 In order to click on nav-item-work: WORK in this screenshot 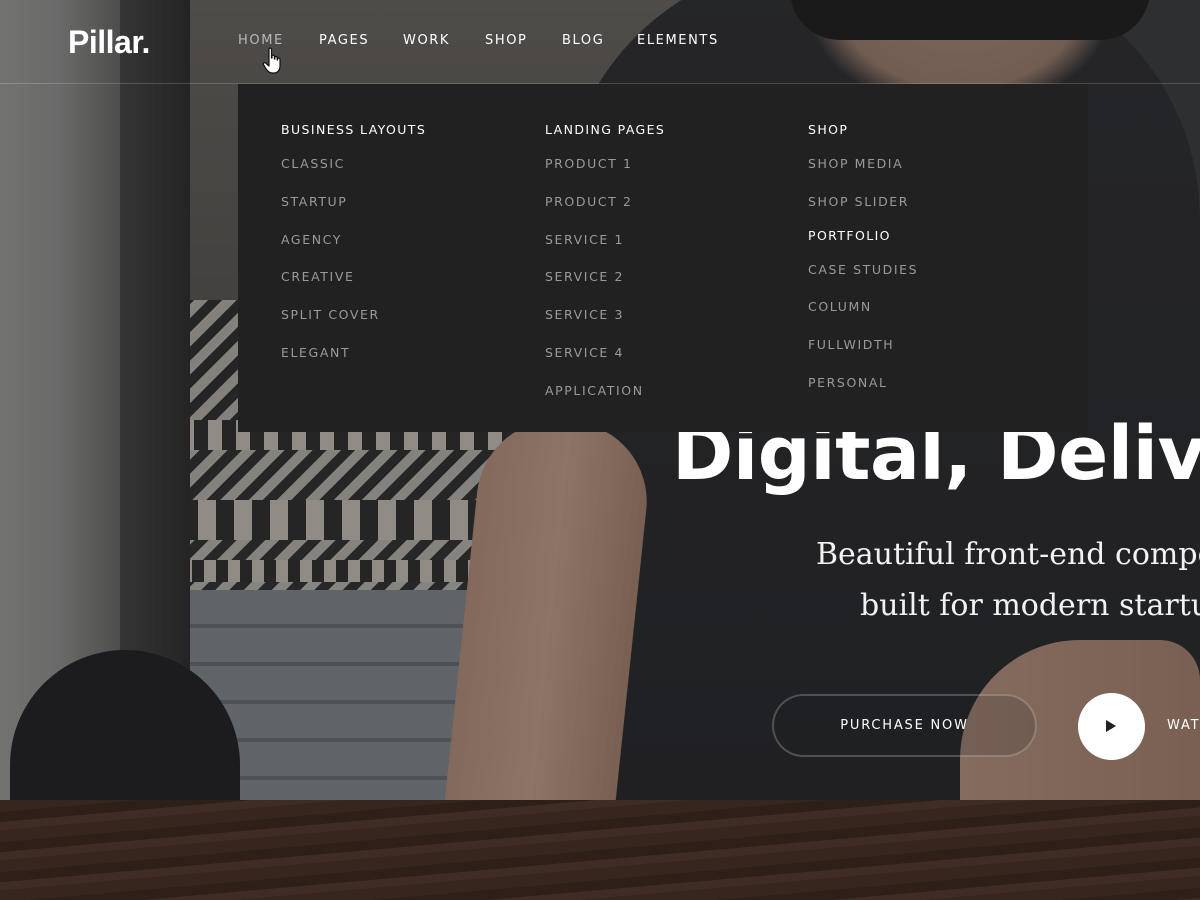, I will do `click(444, 41)`.